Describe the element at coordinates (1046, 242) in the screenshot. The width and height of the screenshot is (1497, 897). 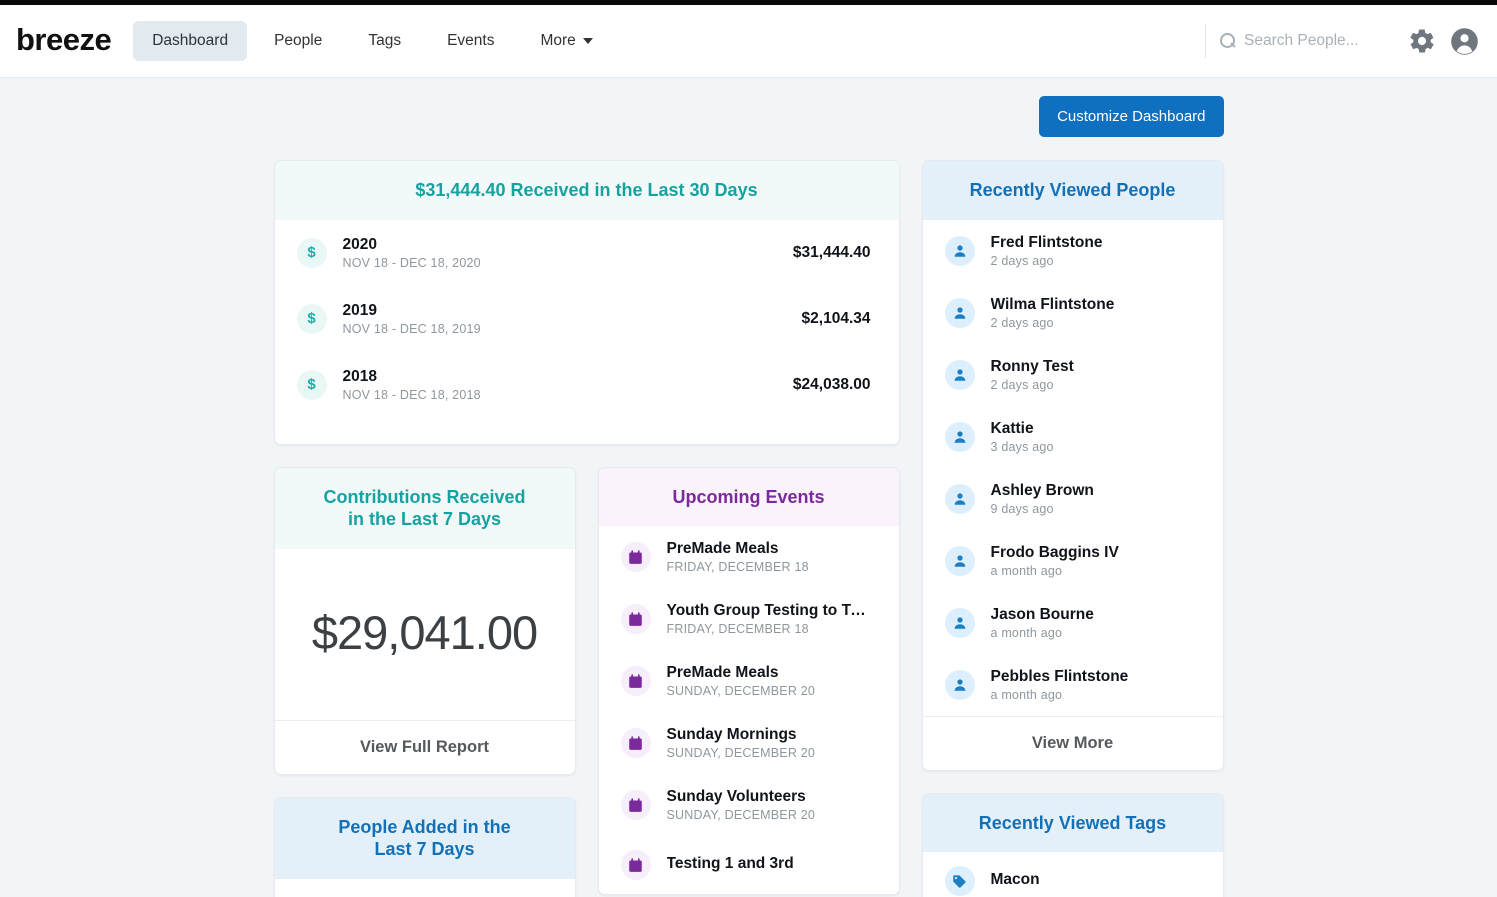
I see `person-name: Fred Flintstone` at that location.